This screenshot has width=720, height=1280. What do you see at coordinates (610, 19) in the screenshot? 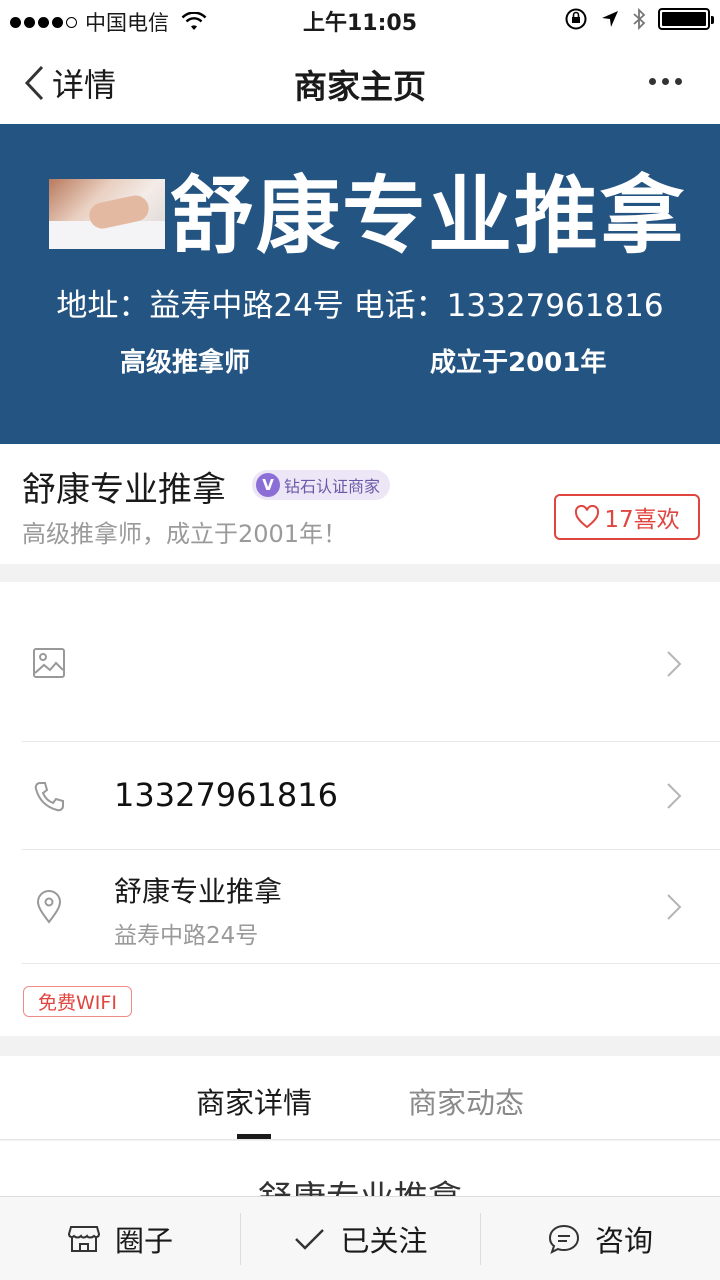
I see `location-arrow-icon` at bounding box center [610, 19].